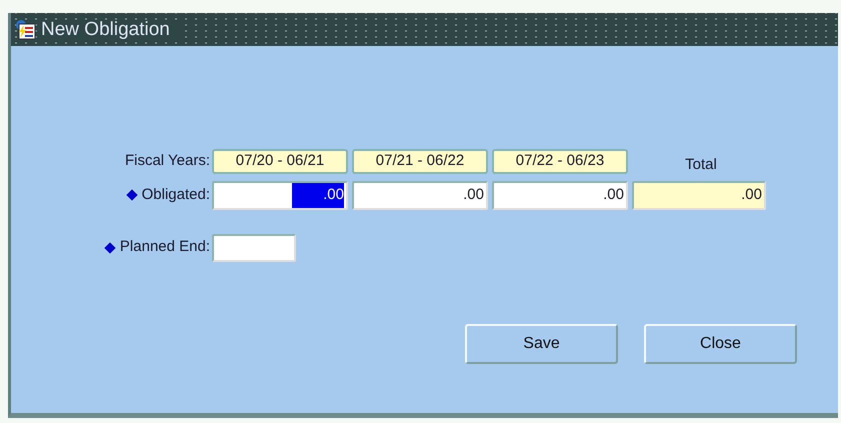  I want to click on save-button: Save, so click(541, 344).